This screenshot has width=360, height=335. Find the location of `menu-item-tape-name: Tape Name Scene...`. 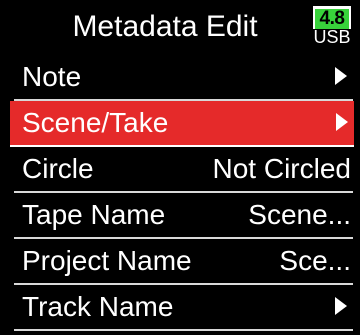

menu-item-tape-name: Tape Name Scene... is located at coordinates (183, 216).